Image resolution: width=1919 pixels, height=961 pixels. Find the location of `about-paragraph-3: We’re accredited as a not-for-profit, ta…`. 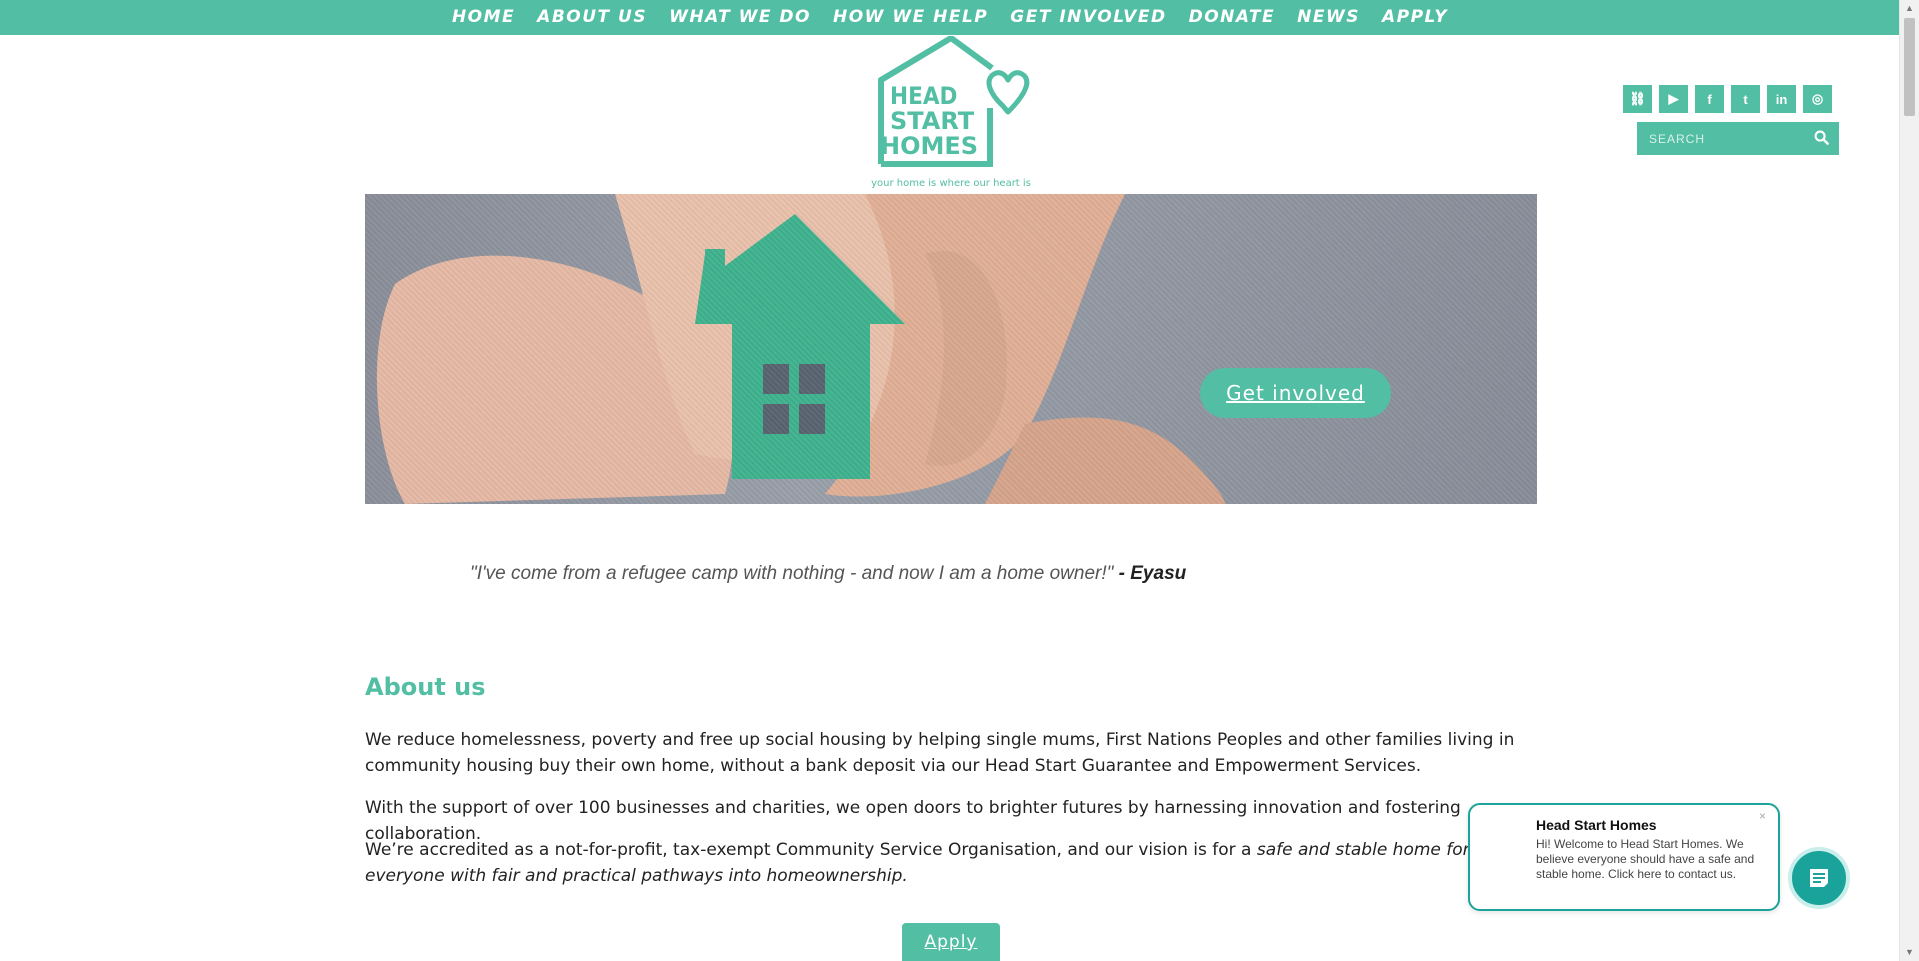

about-paragraph-3: We’re accredited as a not-for-profit, ta… is located at coordinates (945, 863).